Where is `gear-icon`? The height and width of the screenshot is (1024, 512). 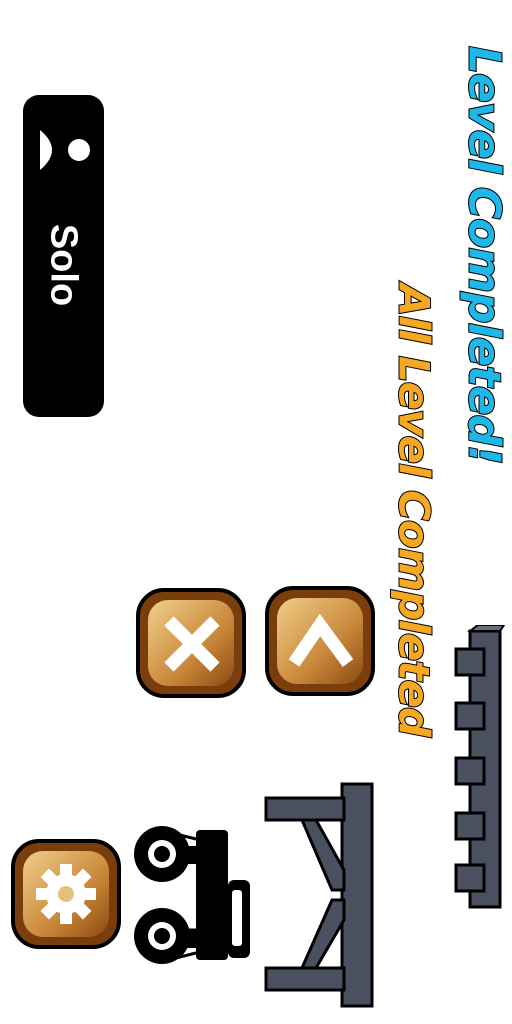 gear-icon is located at coordinates (66, 894).